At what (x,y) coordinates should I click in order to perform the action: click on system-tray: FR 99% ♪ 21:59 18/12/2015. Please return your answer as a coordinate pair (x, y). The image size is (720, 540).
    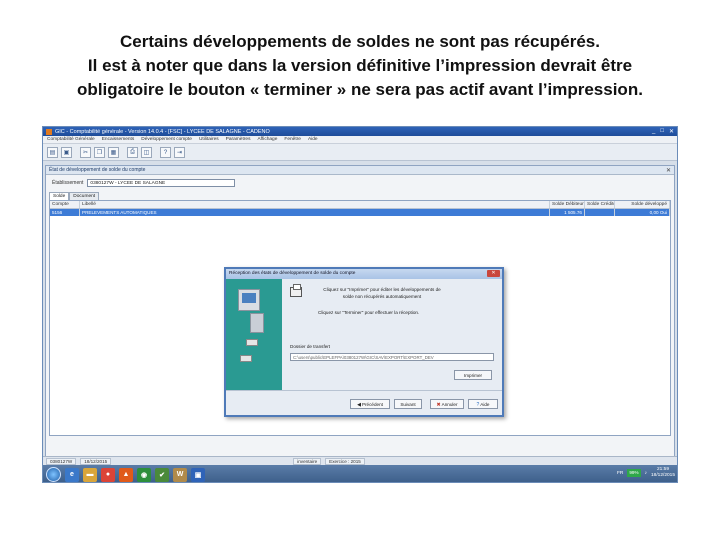
    Looking at the image, I should click on (646, 473).